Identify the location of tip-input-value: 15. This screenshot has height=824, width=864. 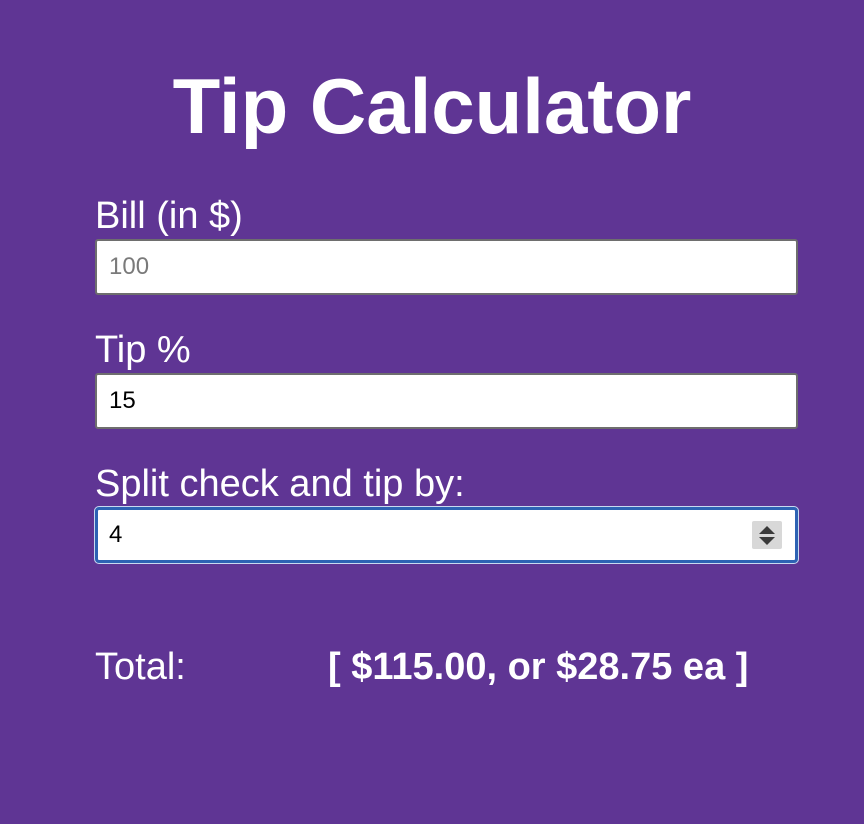
(122, 400).